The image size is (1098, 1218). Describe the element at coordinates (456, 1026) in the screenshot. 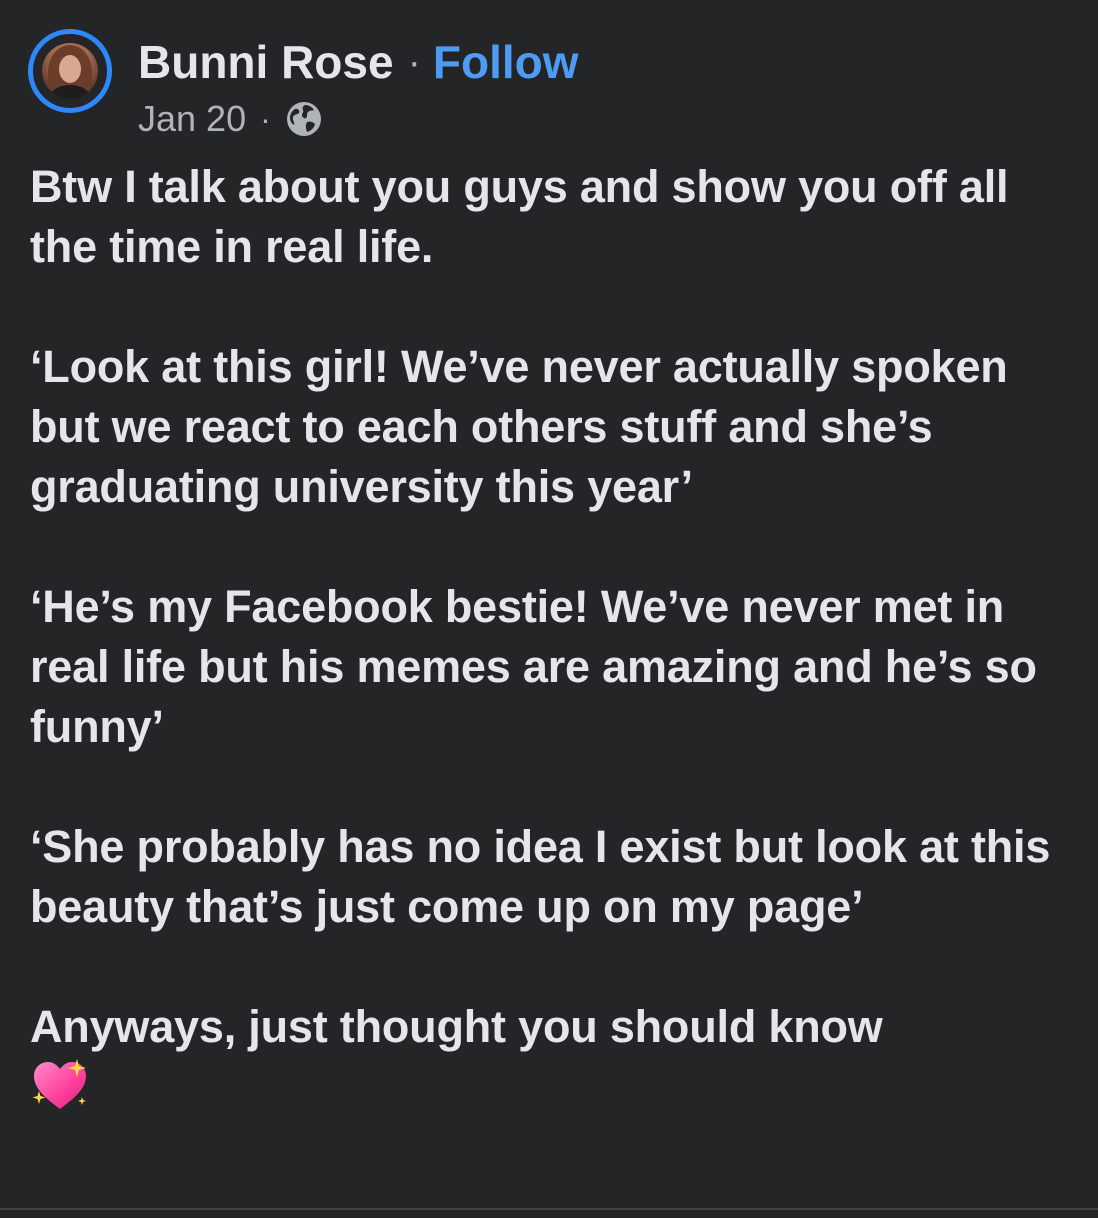

I see `closing-line: Anyways, just thought you should know` at that location.